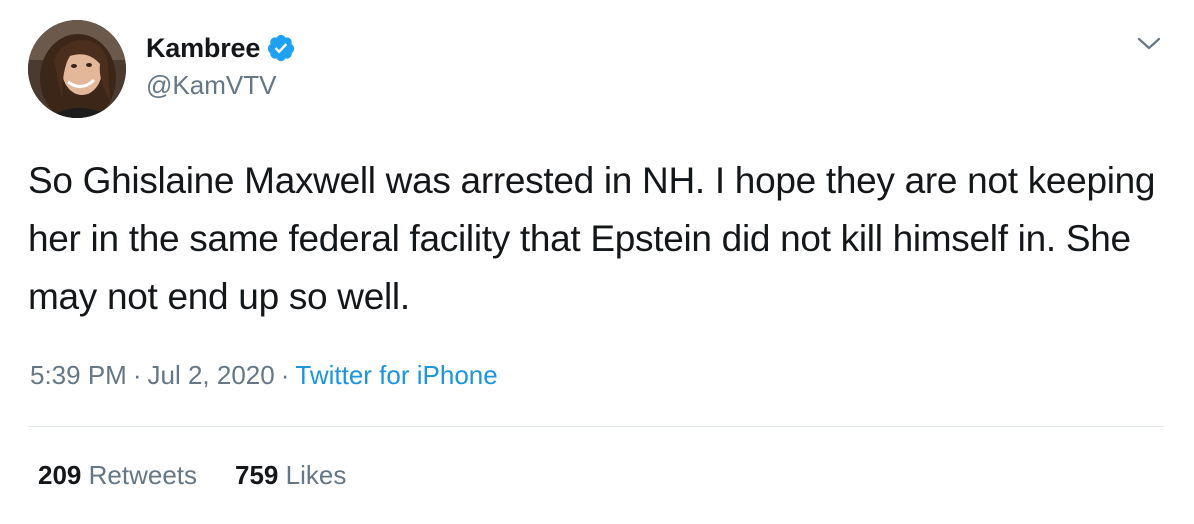  Describe the element at coordinates (211, 85) in the screenshot. I see `author-handle: @KamVTV` at that location.